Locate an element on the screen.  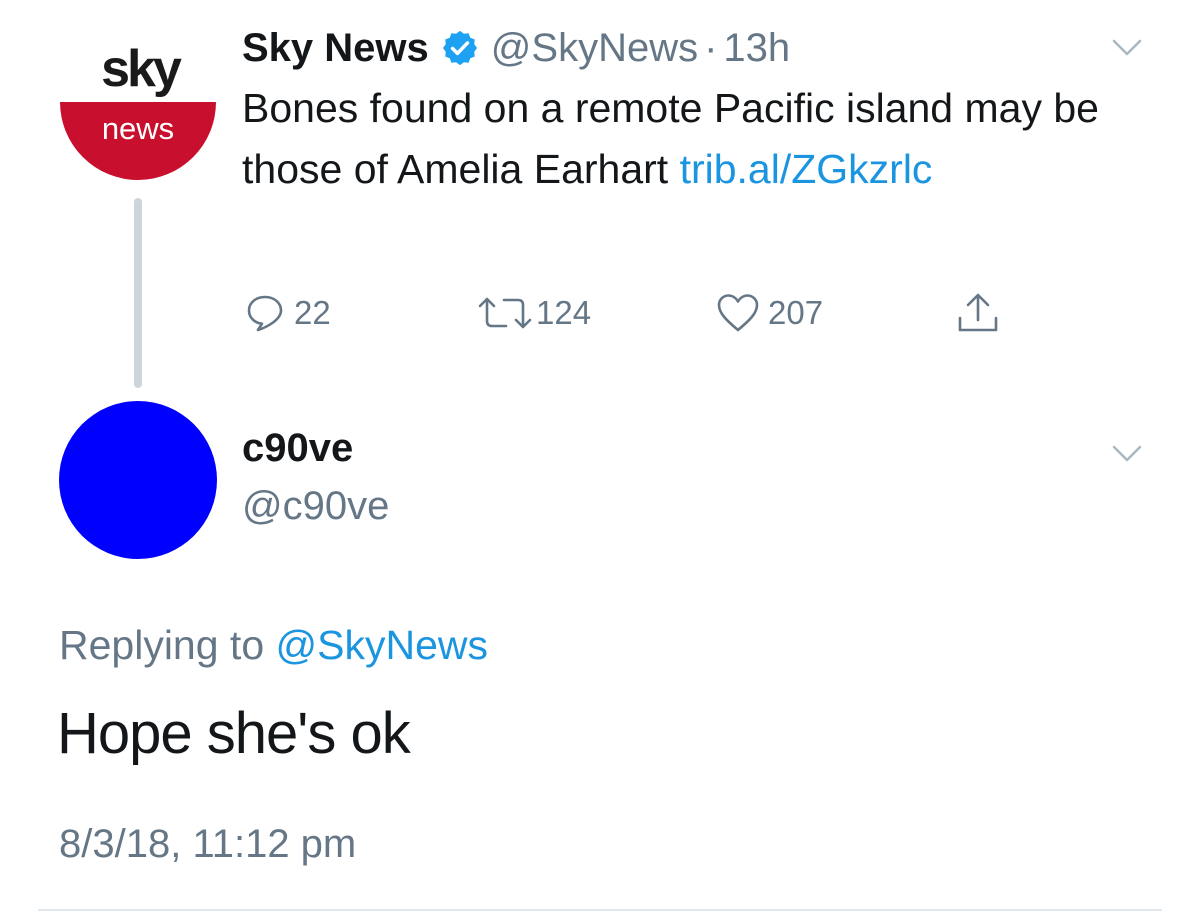
tweet-time: 13h is located at coordinates (756, 48).